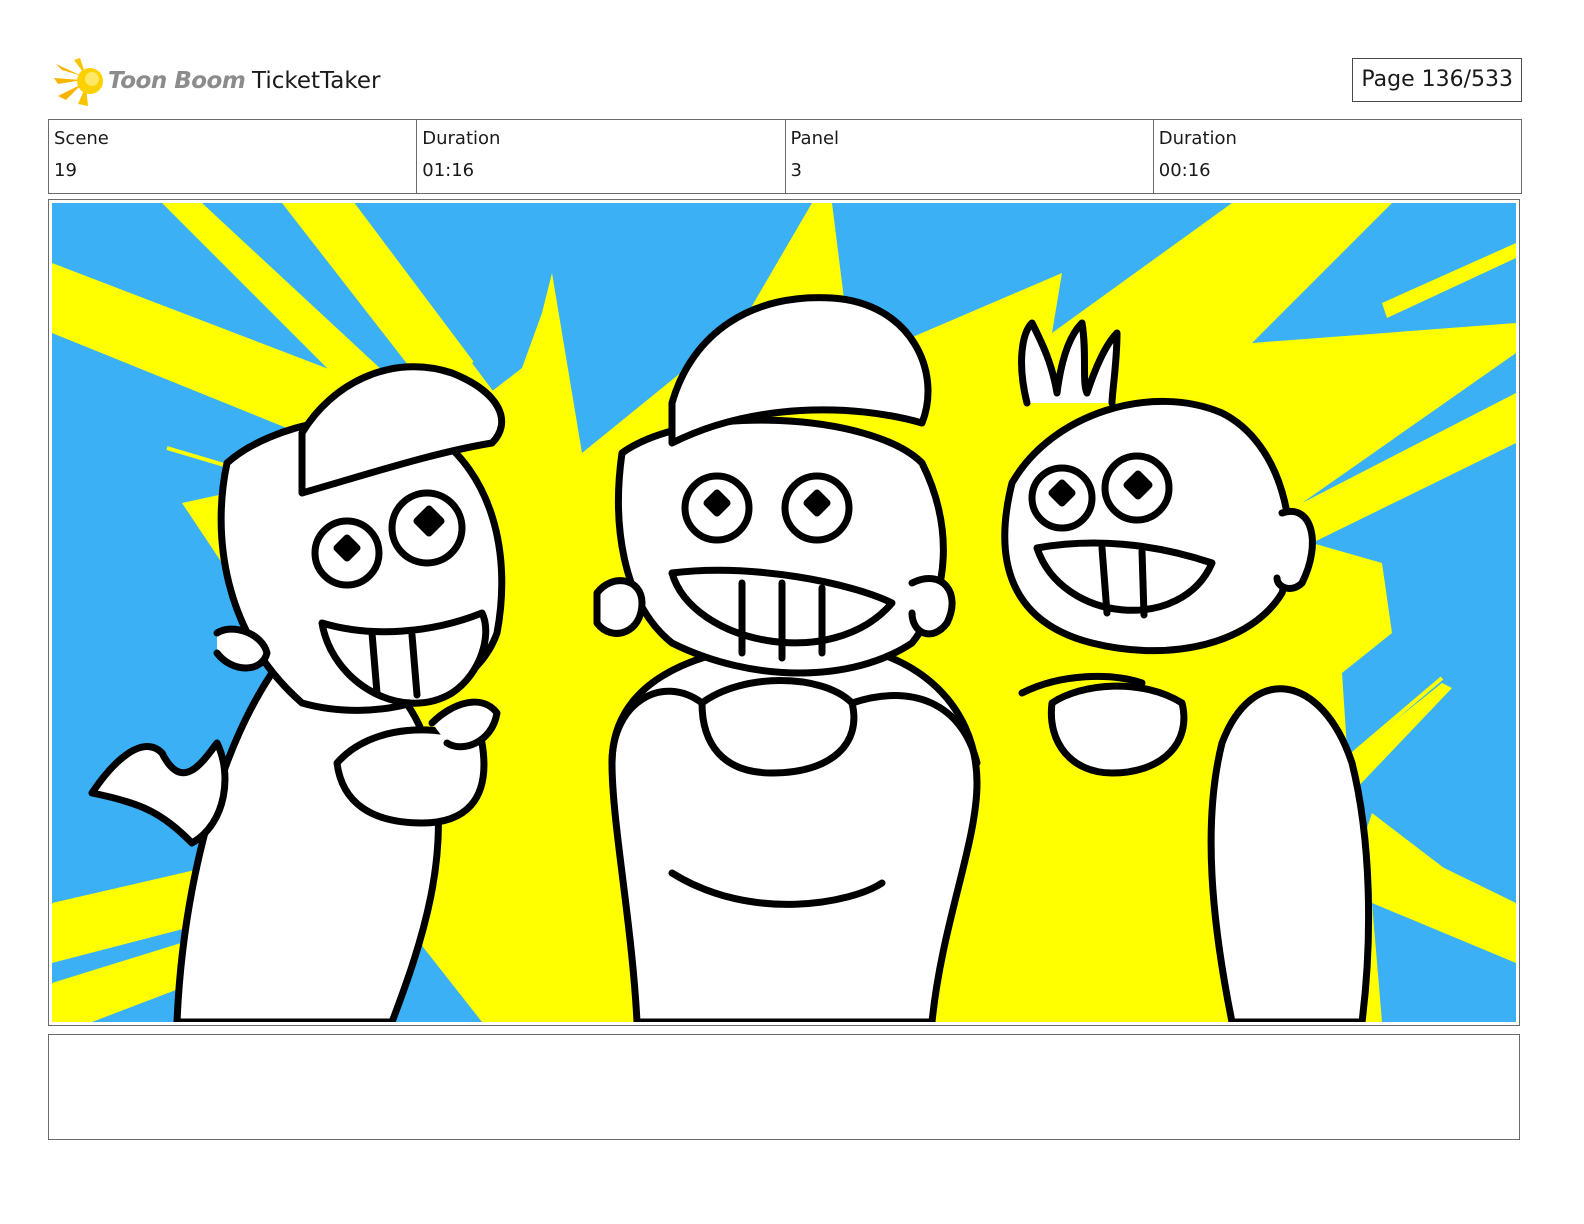  I want to click on scene-duration-label: Duration, so click(461, 138).